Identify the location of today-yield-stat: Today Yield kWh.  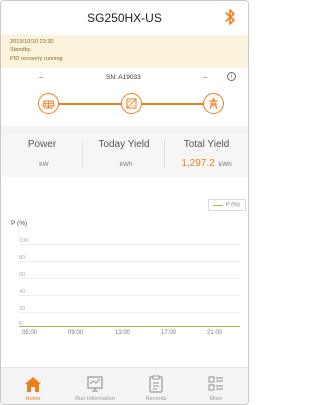
(124, 155).